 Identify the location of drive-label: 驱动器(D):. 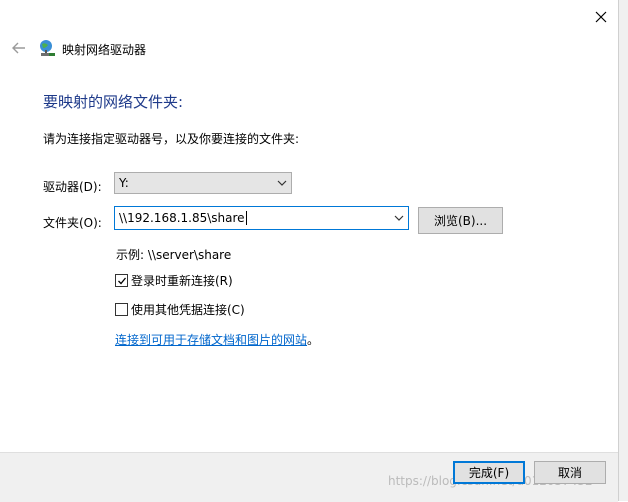
(72, 187).